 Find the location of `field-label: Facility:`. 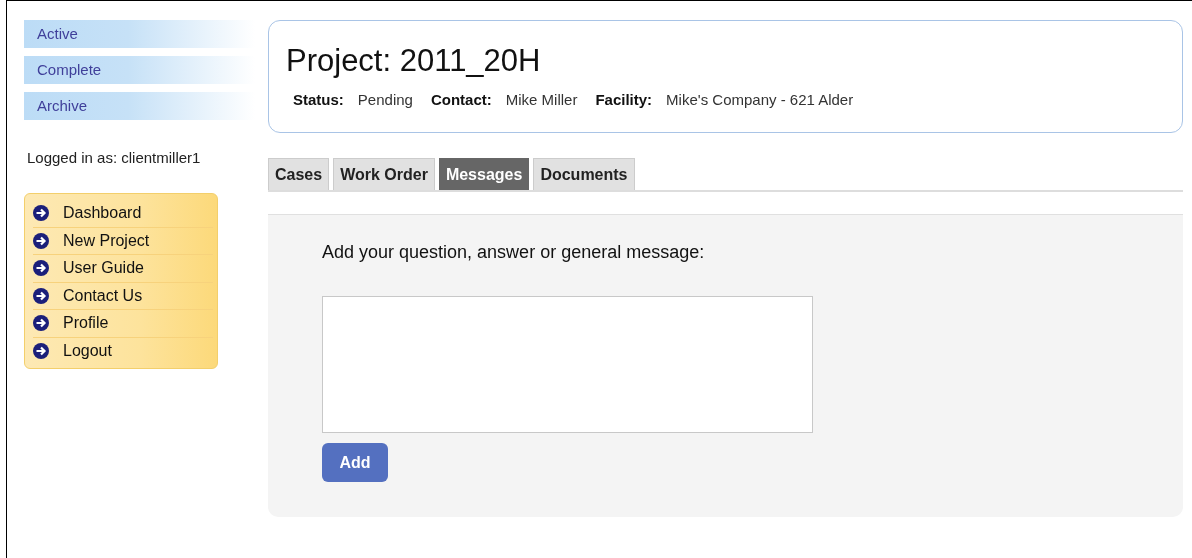

field-label: Facility: is located at coordinates (624, 99).